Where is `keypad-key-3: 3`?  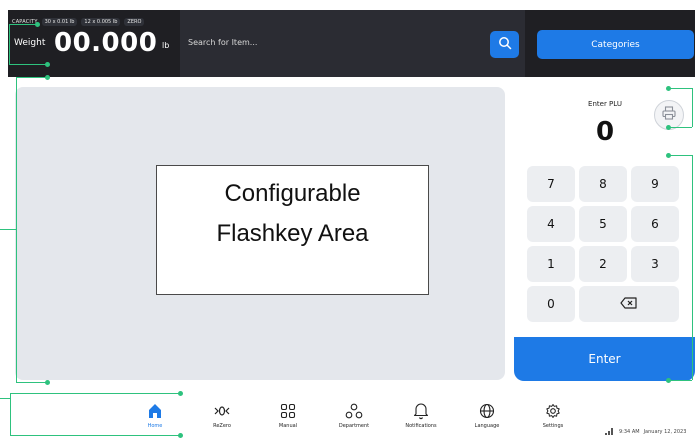 keypad-key-3: 3 is located at coordinates (655, 264).